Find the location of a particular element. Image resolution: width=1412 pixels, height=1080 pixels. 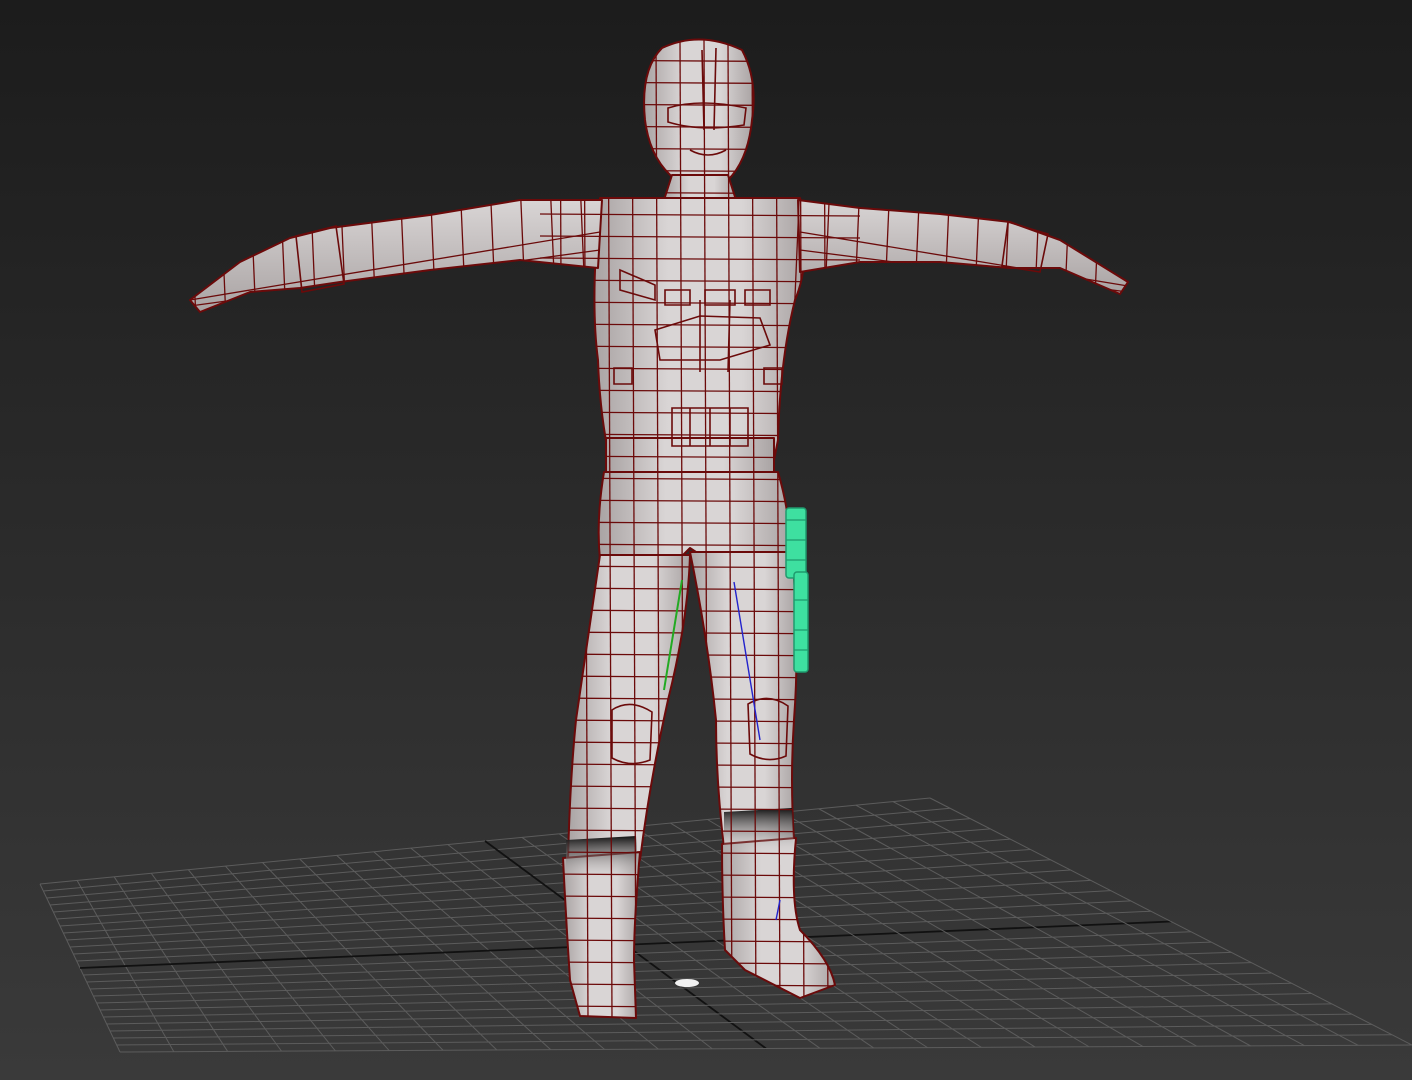

holster-lower is located at coordinates (801, 622).